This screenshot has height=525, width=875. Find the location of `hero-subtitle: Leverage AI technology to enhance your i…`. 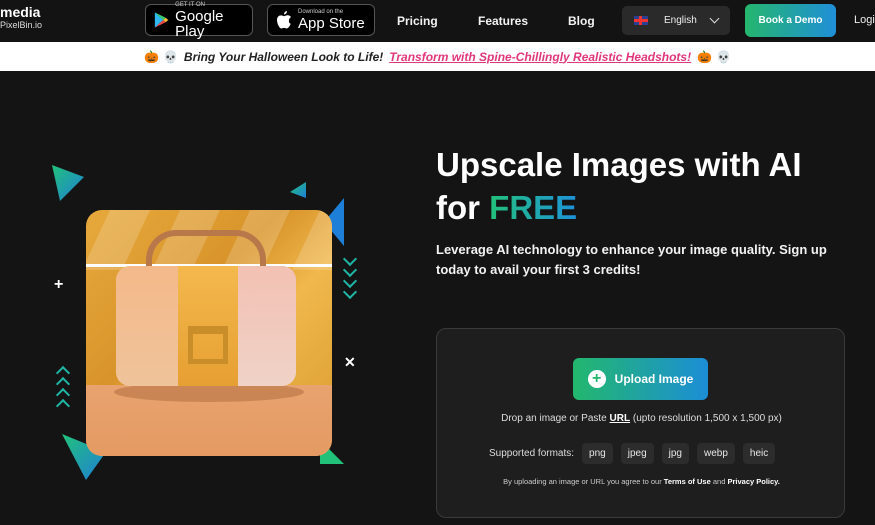

hero-subtitle: Leverage AI technology to enhance your i… is located at coordinates (631, 259).